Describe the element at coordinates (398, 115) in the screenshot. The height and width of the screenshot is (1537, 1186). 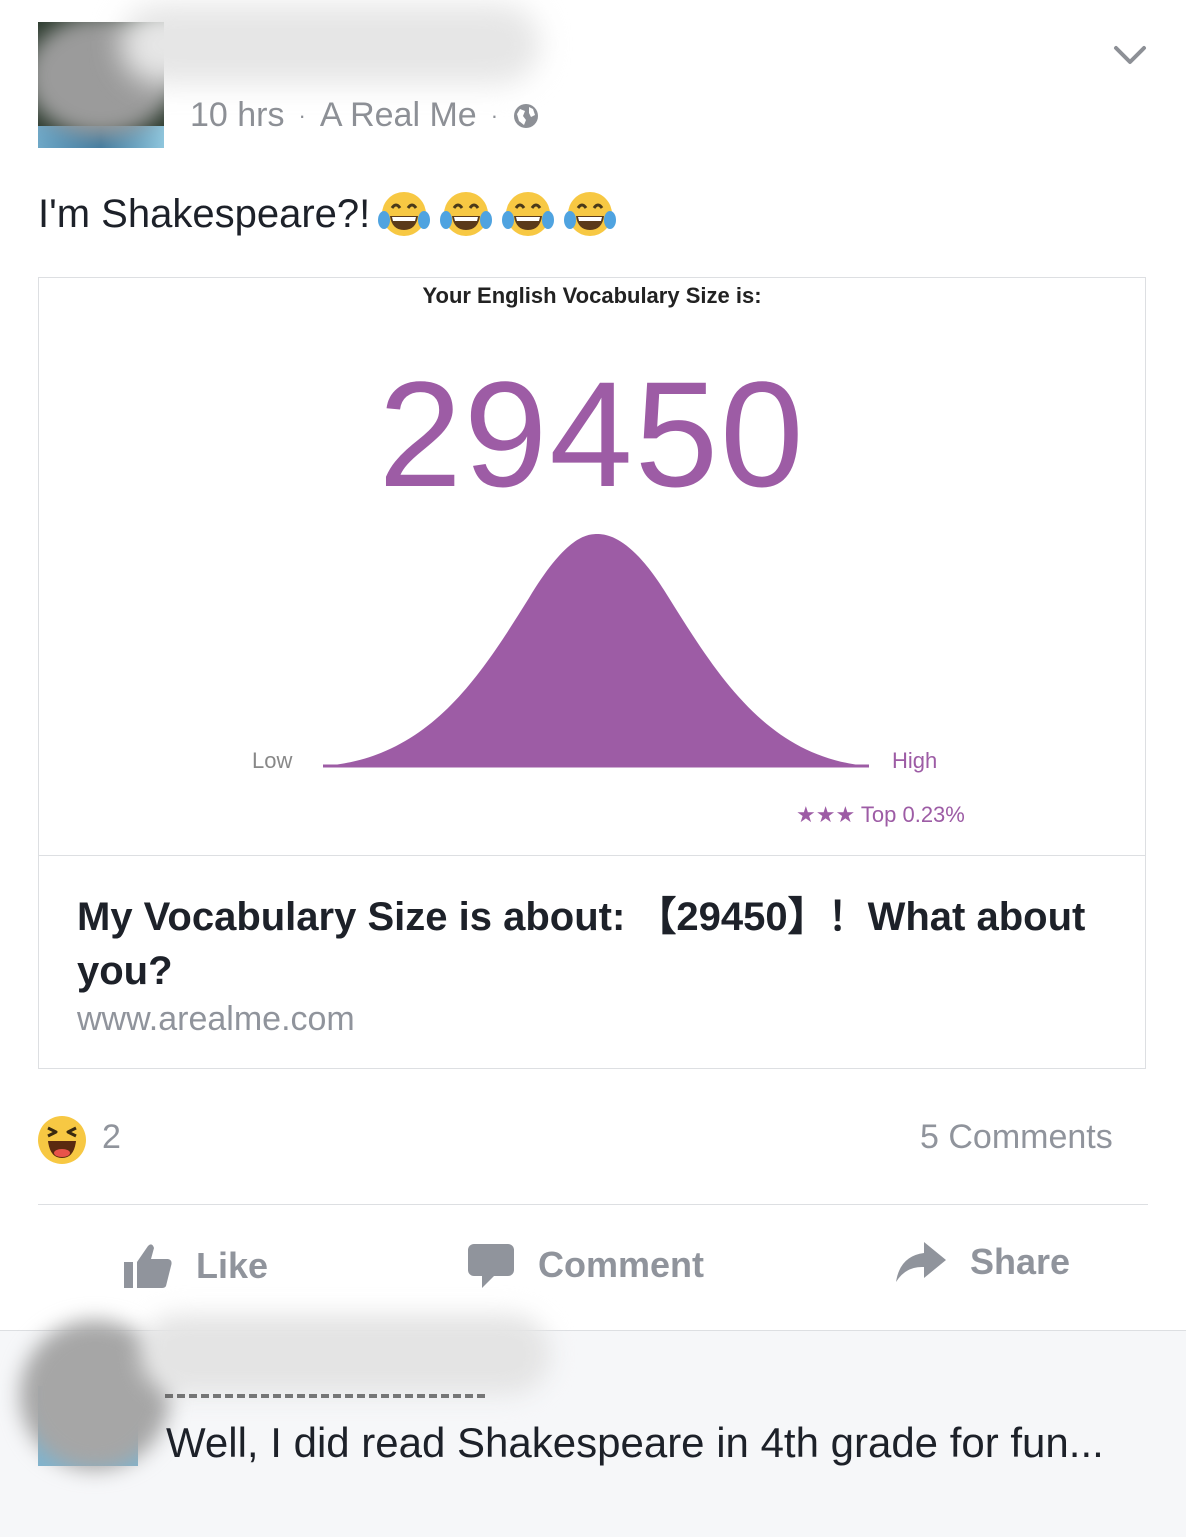
I see `post-app-name: A Real Me` at that location.